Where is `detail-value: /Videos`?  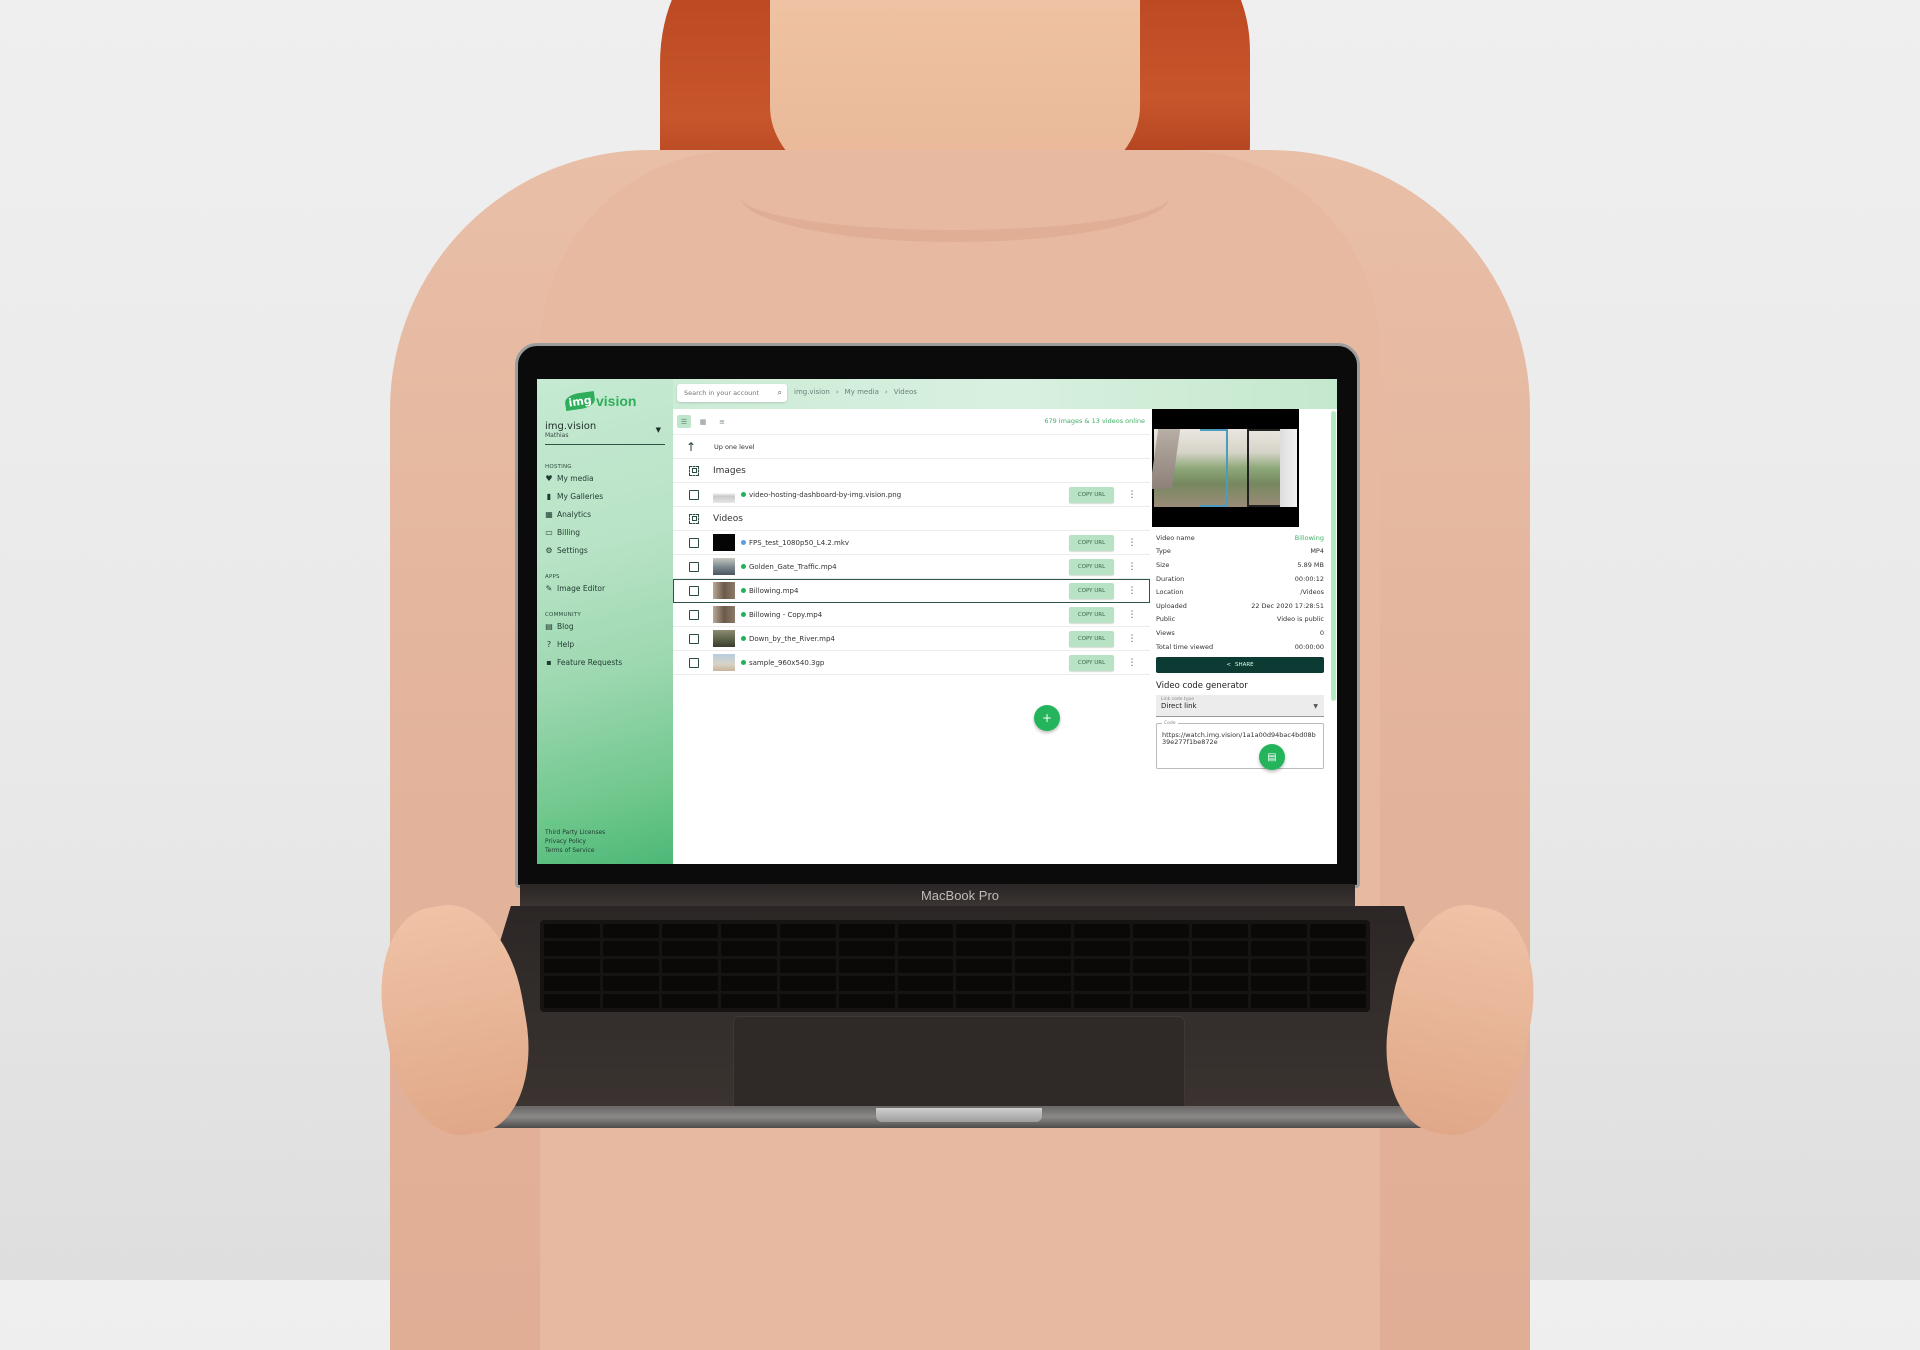
detail-value: /Videos is located at coordinates (1312, 592).